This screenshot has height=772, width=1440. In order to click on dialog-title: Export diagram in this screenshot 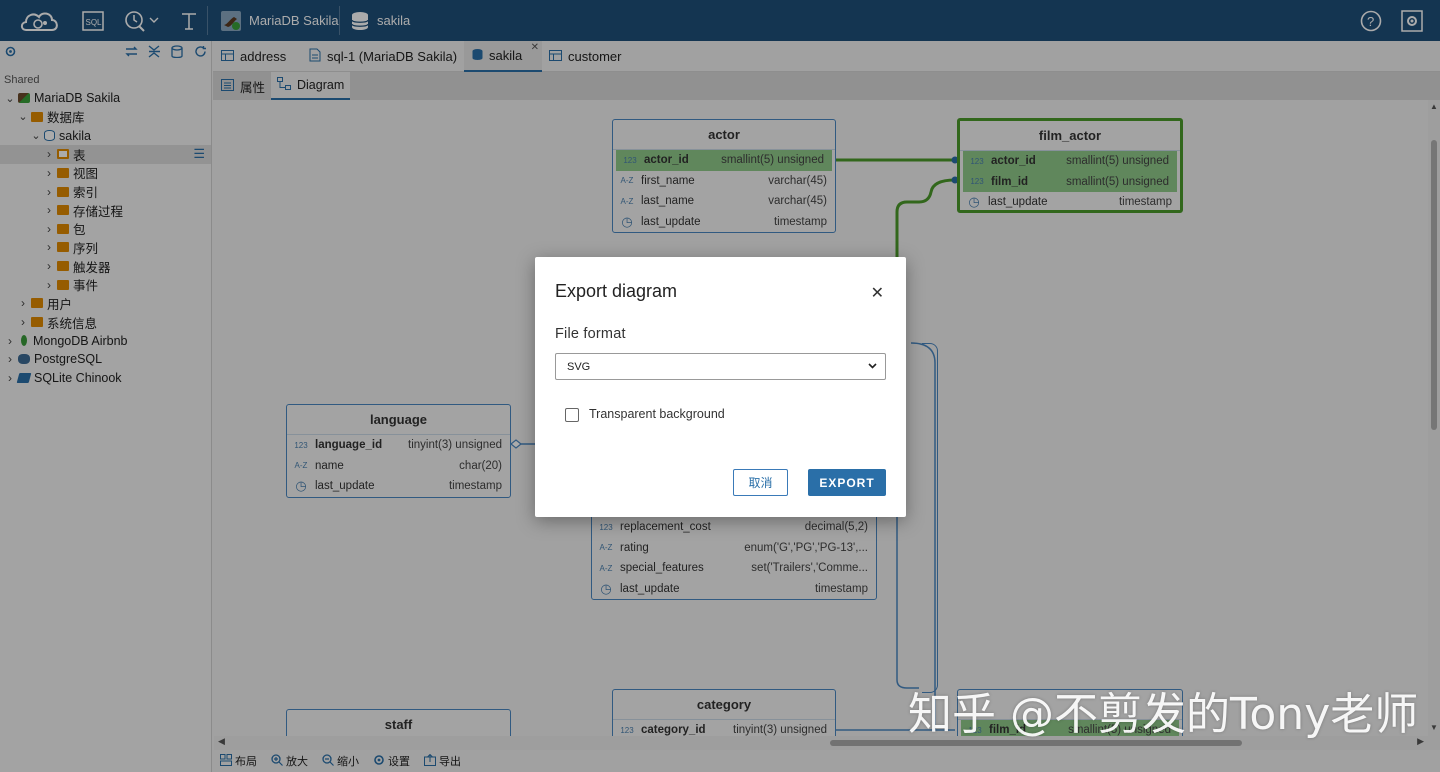, I will do `click(616, 291)`.